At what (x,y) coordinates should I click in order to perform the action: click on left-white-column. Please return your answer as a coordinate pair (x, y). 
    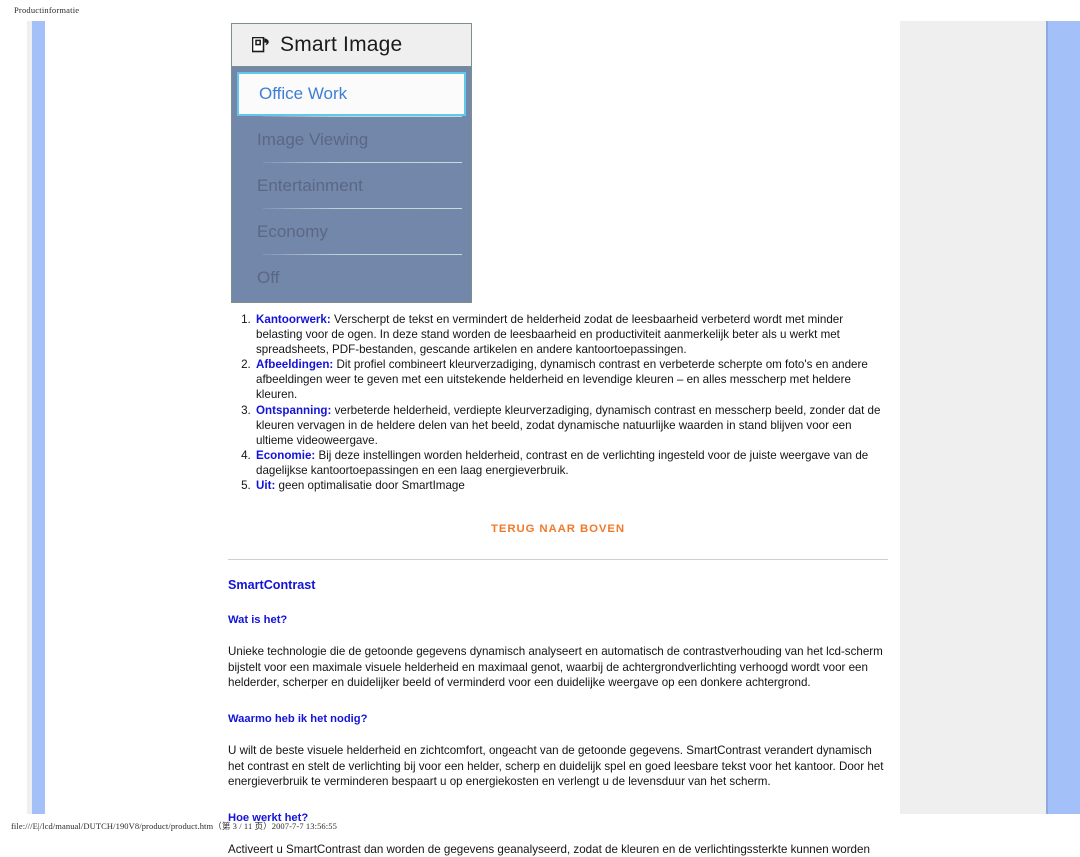
    Looking at the image, I should click on (54, 417).